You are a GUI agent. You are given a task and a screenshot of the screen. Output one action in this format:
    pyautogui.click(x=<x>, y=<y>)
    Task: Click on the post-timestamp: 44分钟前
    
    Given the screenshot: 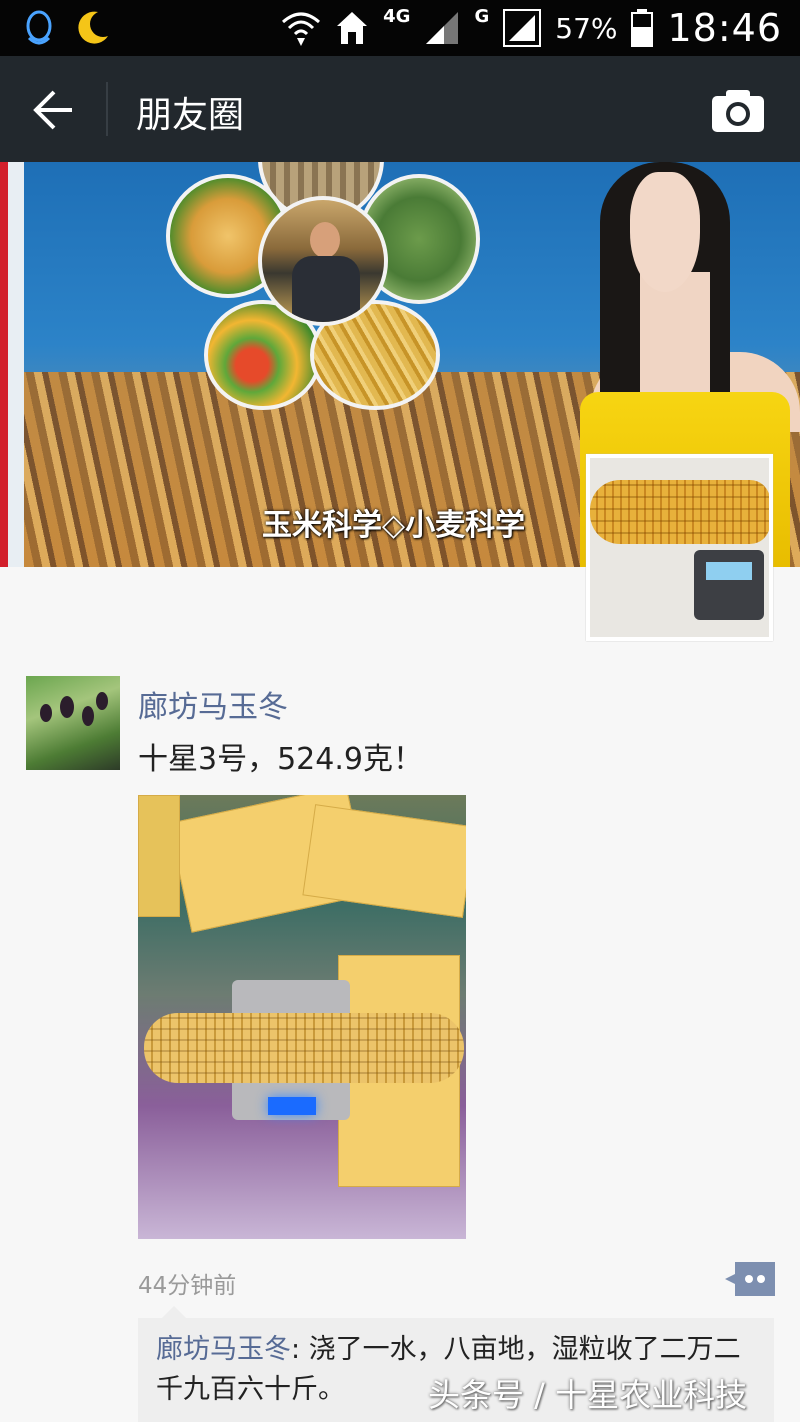 What is the action you would take?
    pyautogui.click(x=187, y=1286)
    